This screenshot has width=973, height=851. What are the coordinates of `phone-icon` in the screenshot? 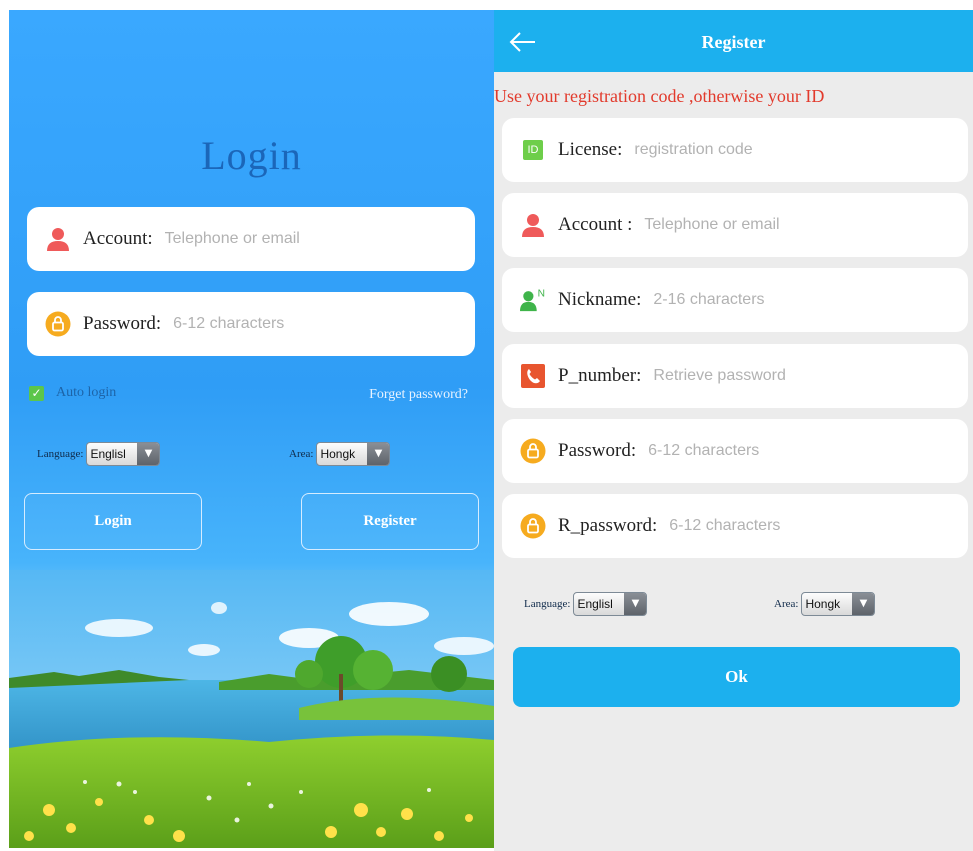 It's located at (533, 376).